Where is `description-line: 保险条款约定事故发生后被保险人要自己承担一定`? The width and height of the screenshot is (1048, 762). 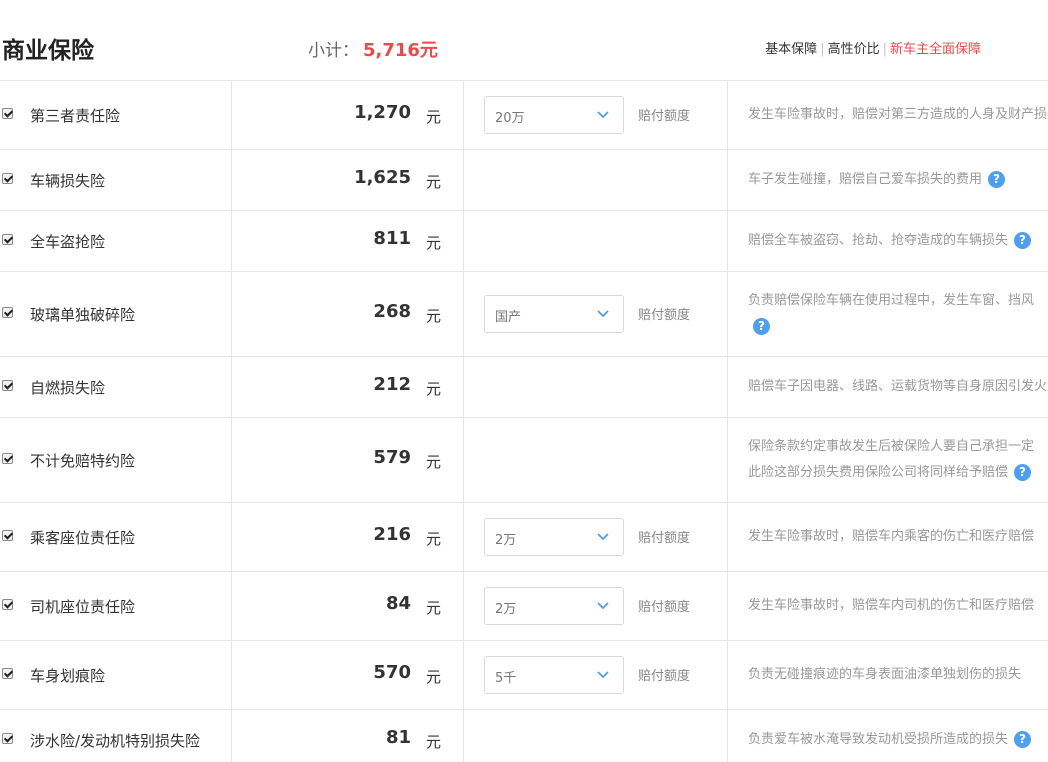
description-line: 保险条款约定事故发生后被保险人要自己承担一定 is located at coordinates (898, 447).